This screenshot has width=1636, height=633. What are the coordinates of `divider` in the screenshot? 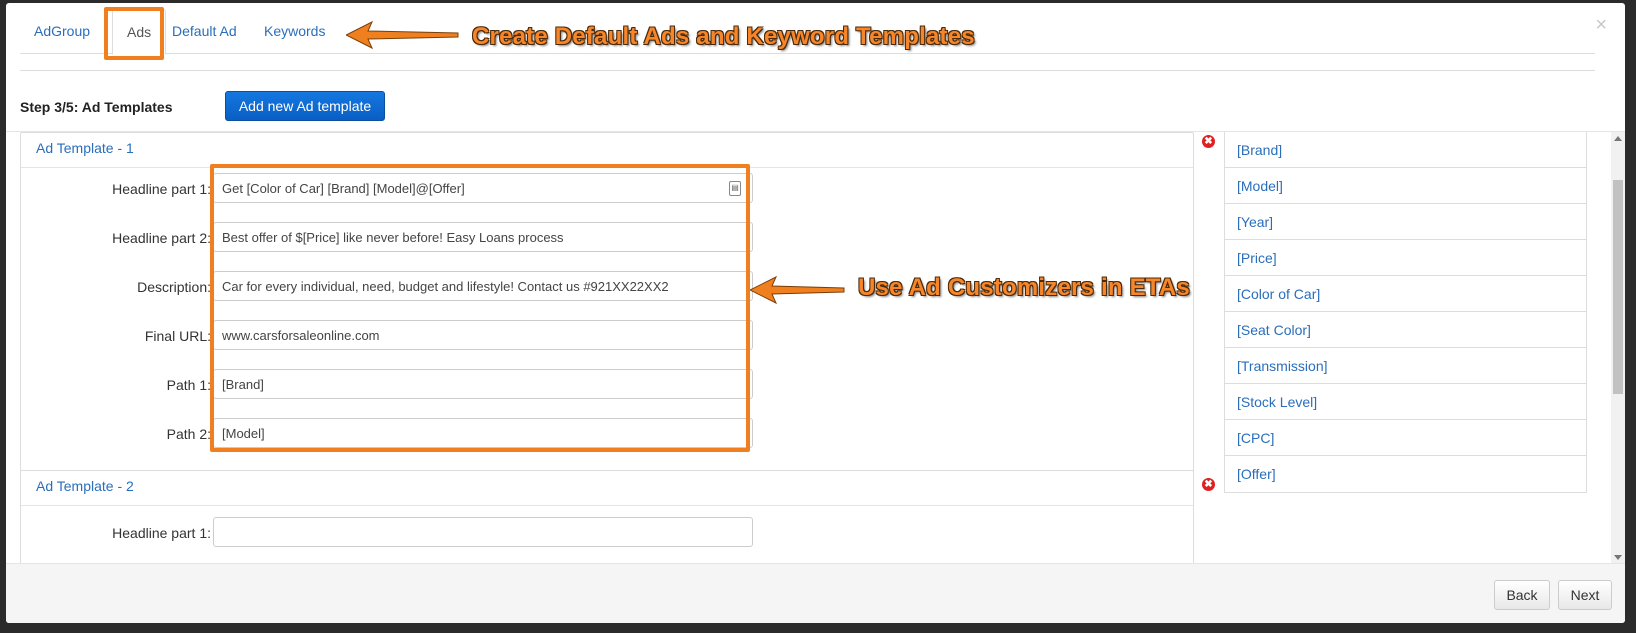 It's located at (807, 70).